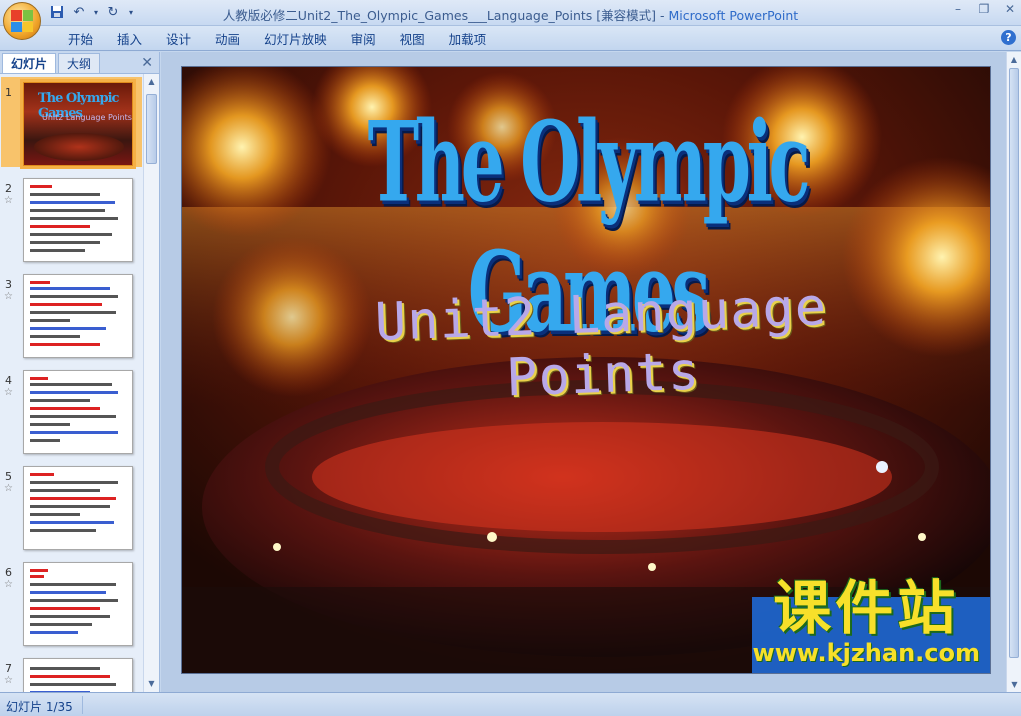 The image size is (1021, 716). I want to click on slide-scrollbar: ▲ ▼, so click(1013, 372).